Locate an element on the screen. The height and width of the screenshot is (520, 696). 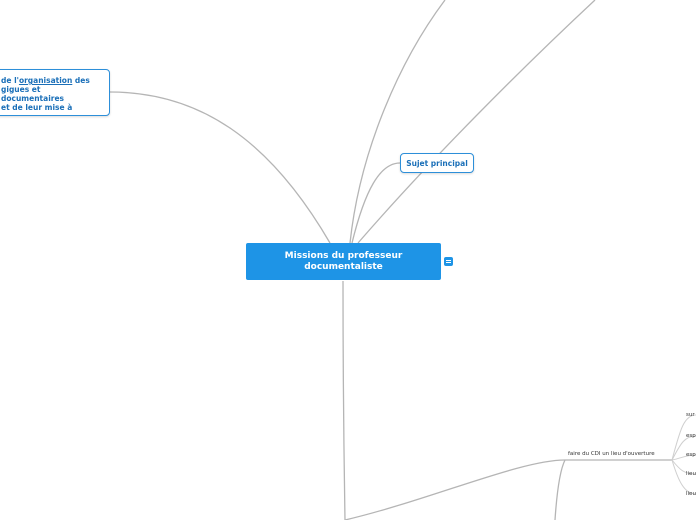
topic-text-1a: de l' is located at coordinates (10, 80).